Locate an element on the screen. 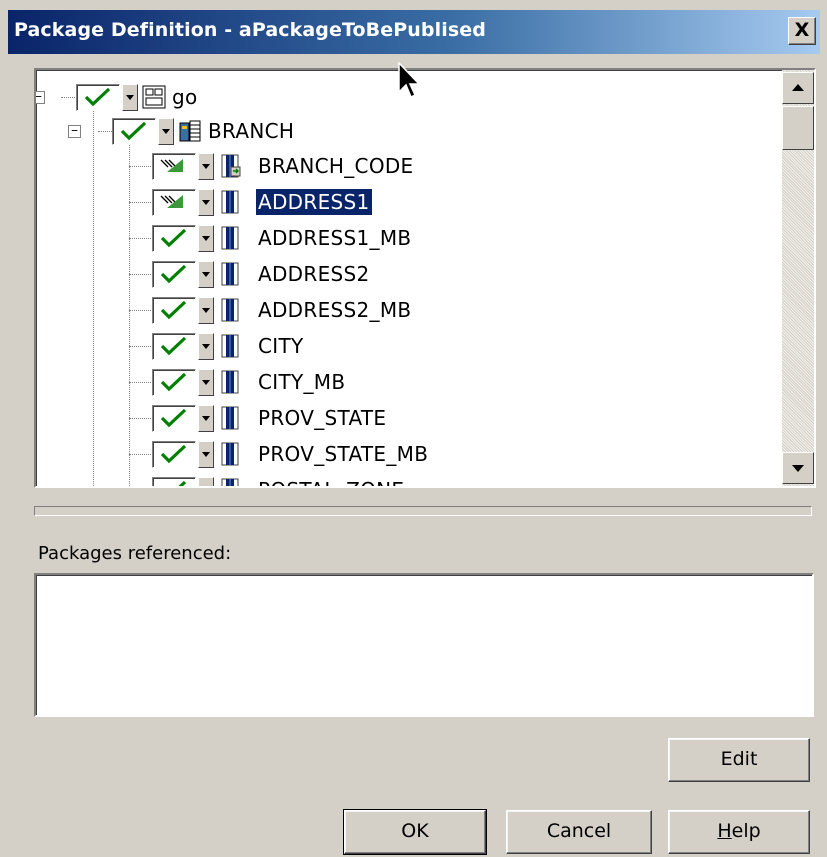 The width and height of the screenshot is (827, 857). scroll-up-button is located at coordinates (798, 88).